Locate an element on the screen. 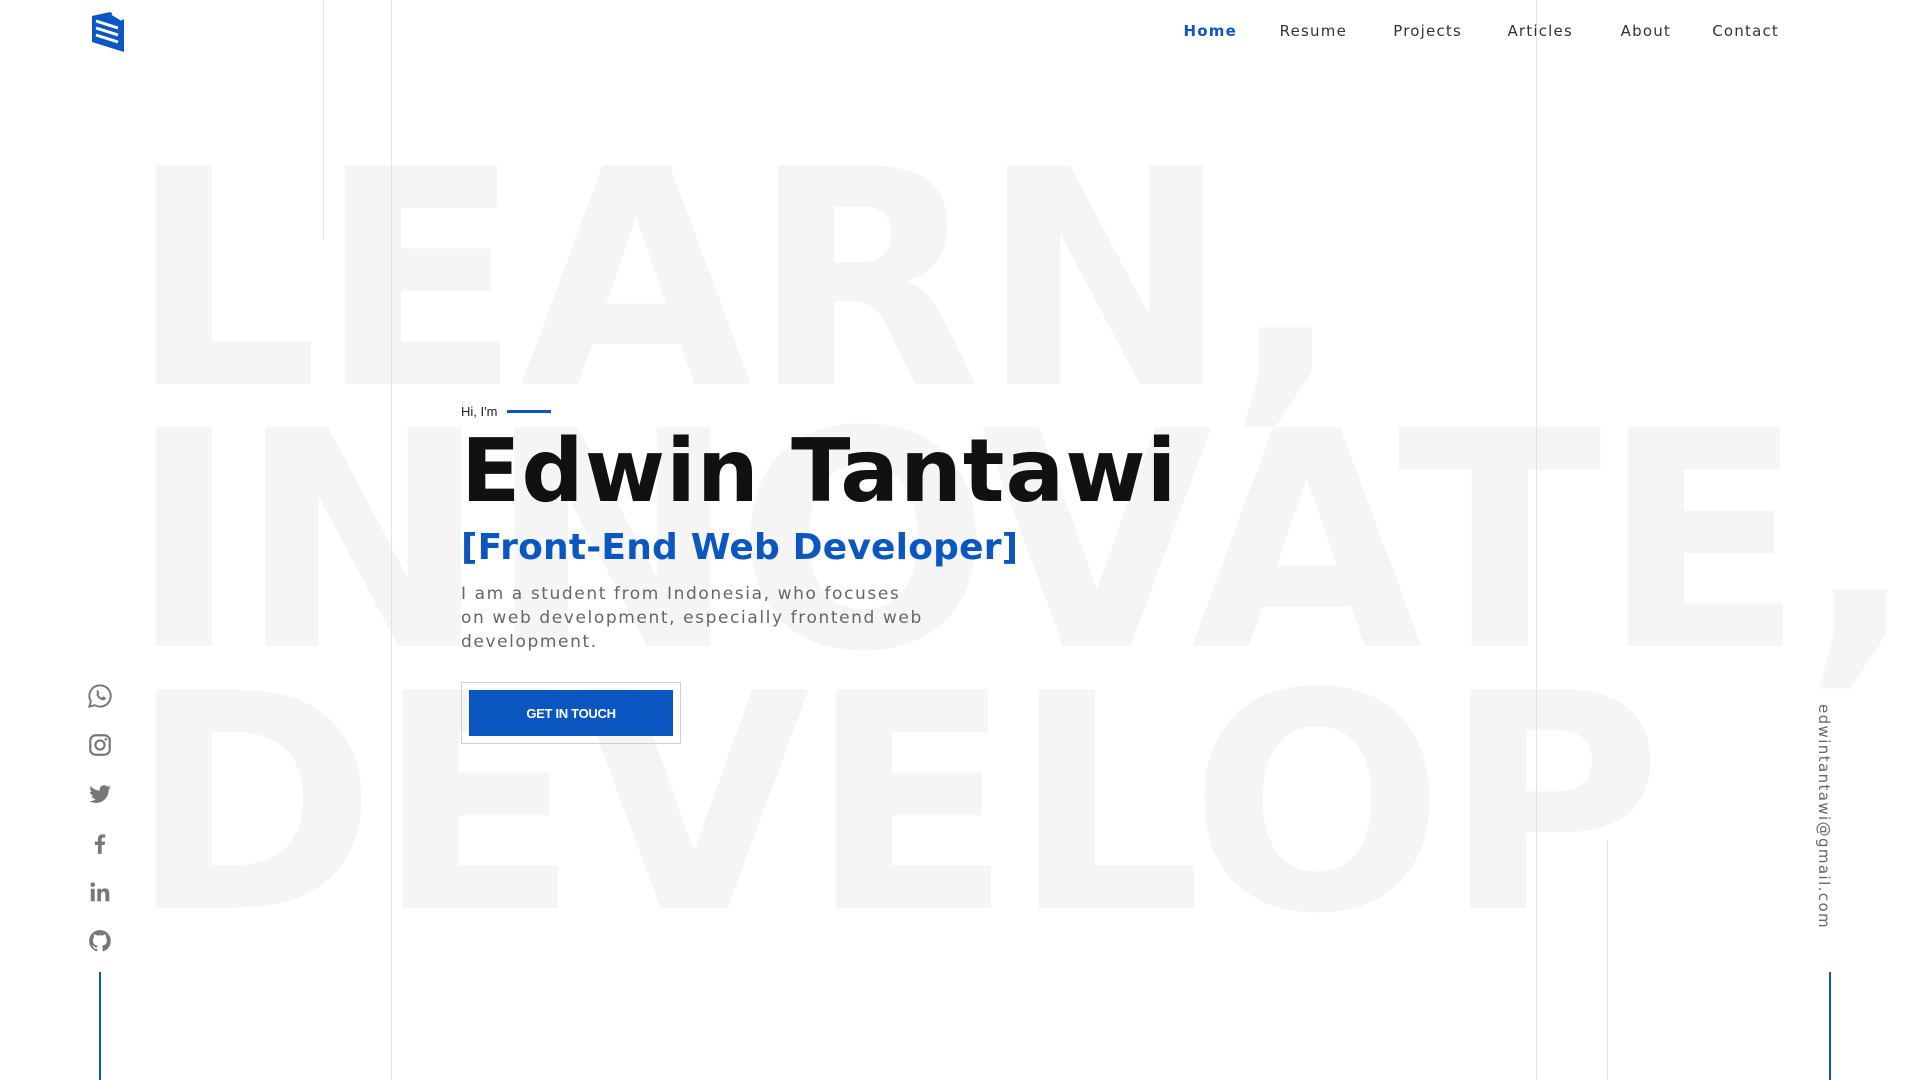 The height and width of the screenshot is (1080, 1920). greeting-row: Hi, I'm is located at coordinates (819, 411).